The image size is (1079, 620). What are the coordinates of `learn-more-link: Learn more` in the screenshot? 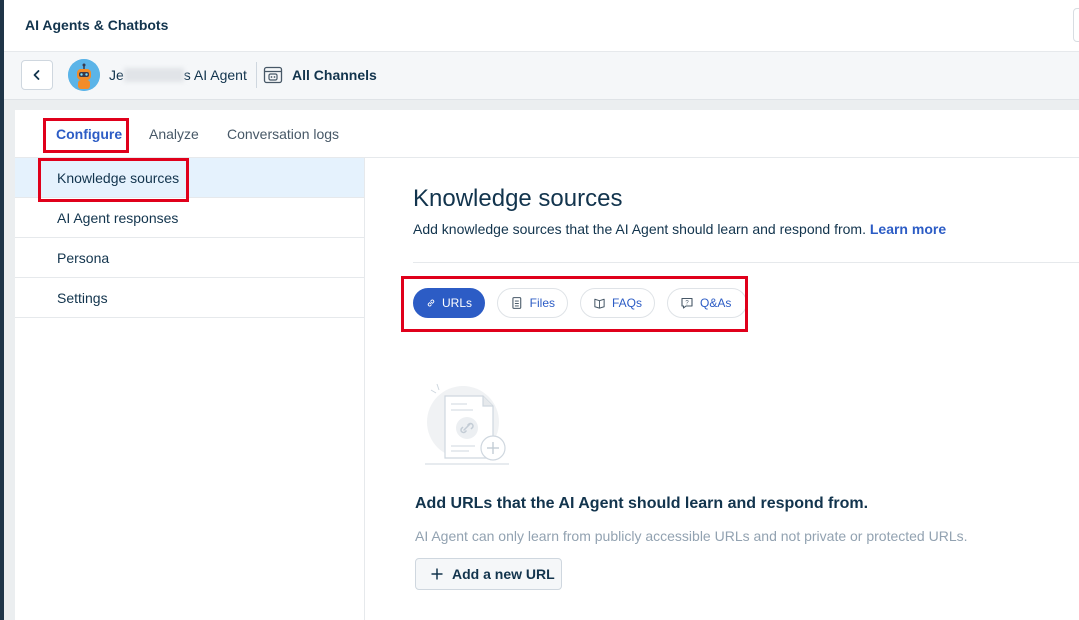 It's located at (908, 229).